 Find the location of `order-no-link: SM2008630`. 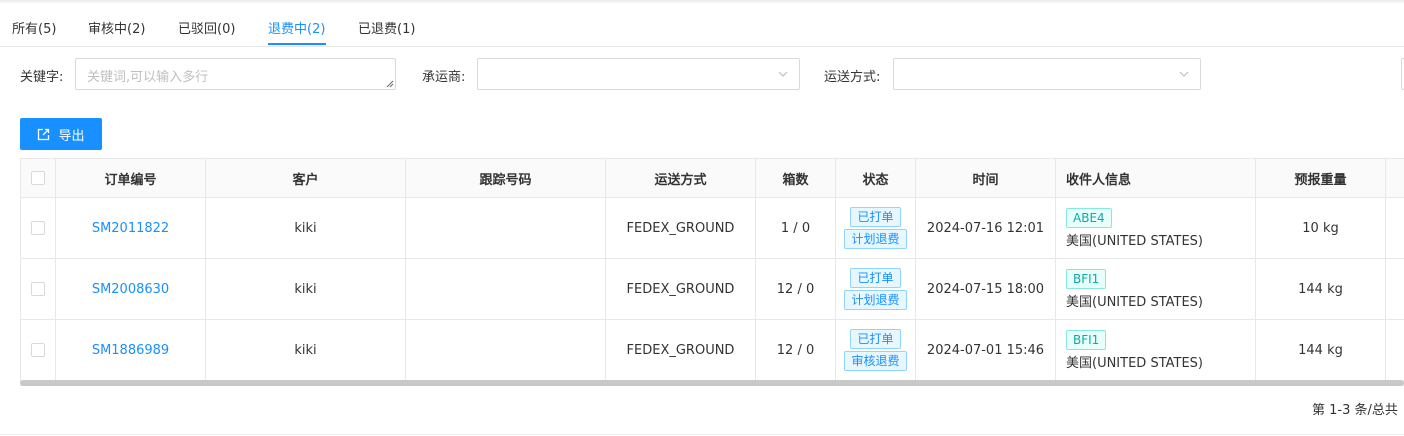

order-no-link: SM2008630 is located at coordinates (130, 289).